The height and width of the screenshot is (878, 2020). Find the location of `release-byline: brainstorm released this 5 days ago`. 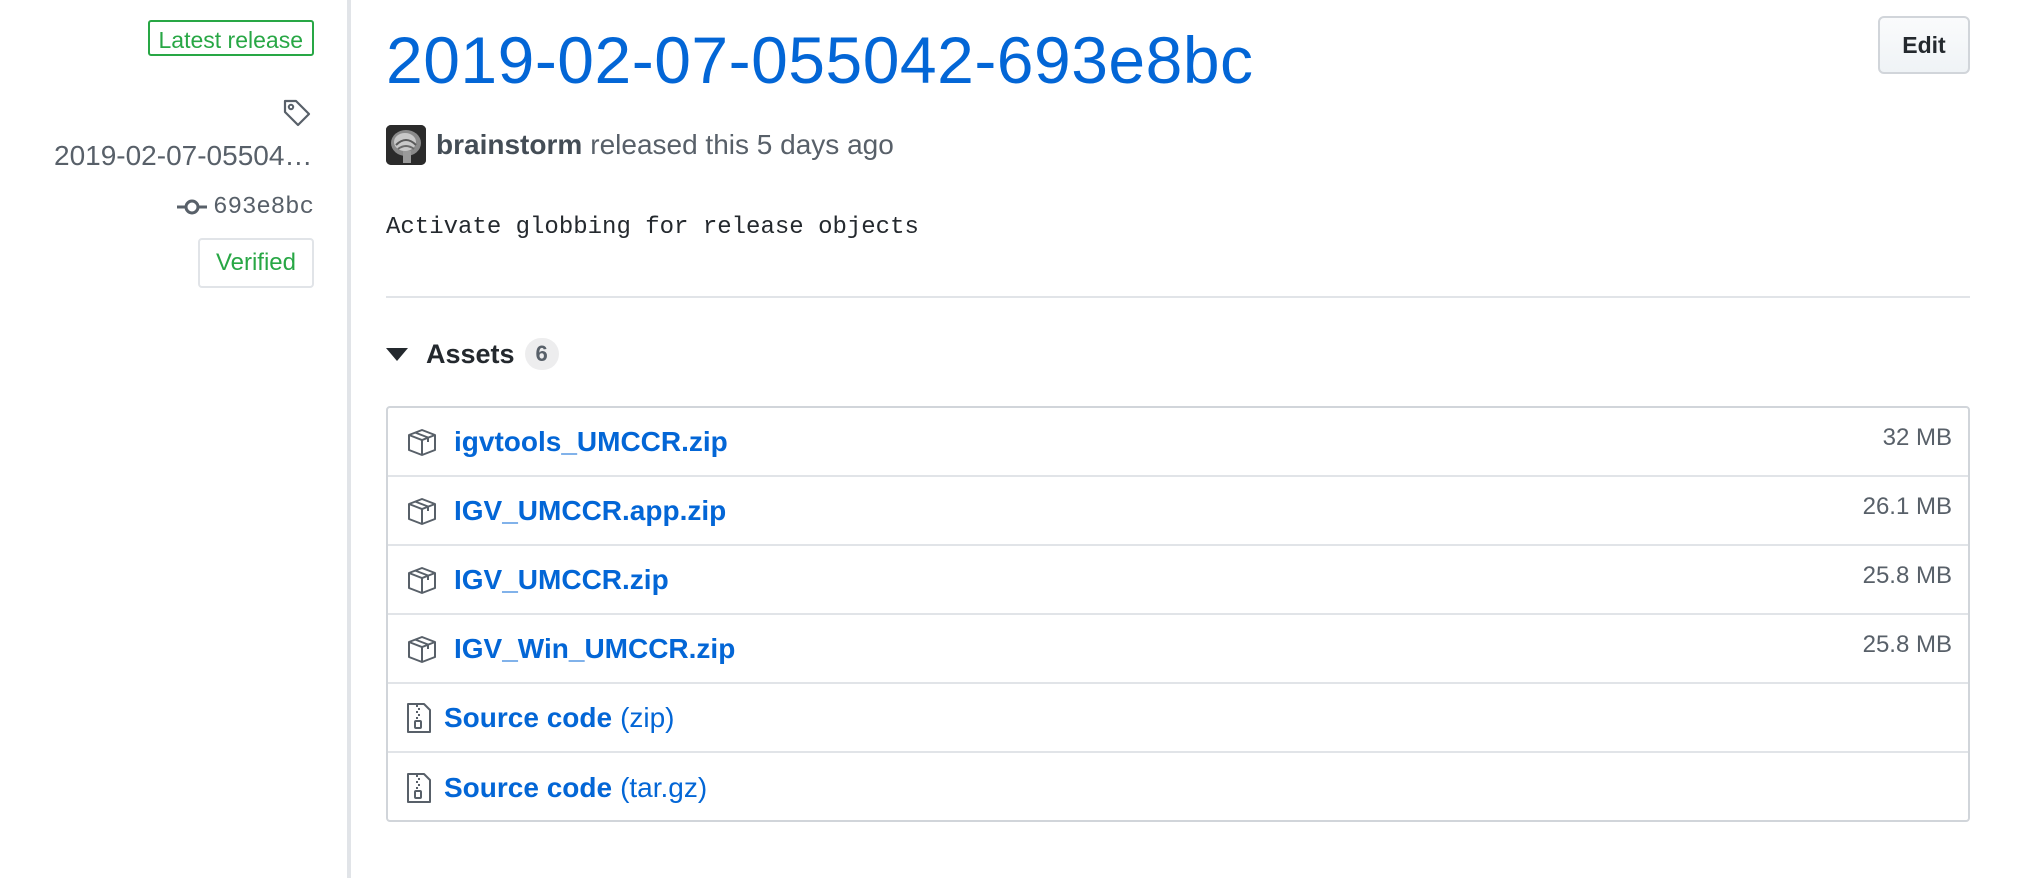

release-byline: brainstorm released this 5 days ago is located at coordinates (640, 145).